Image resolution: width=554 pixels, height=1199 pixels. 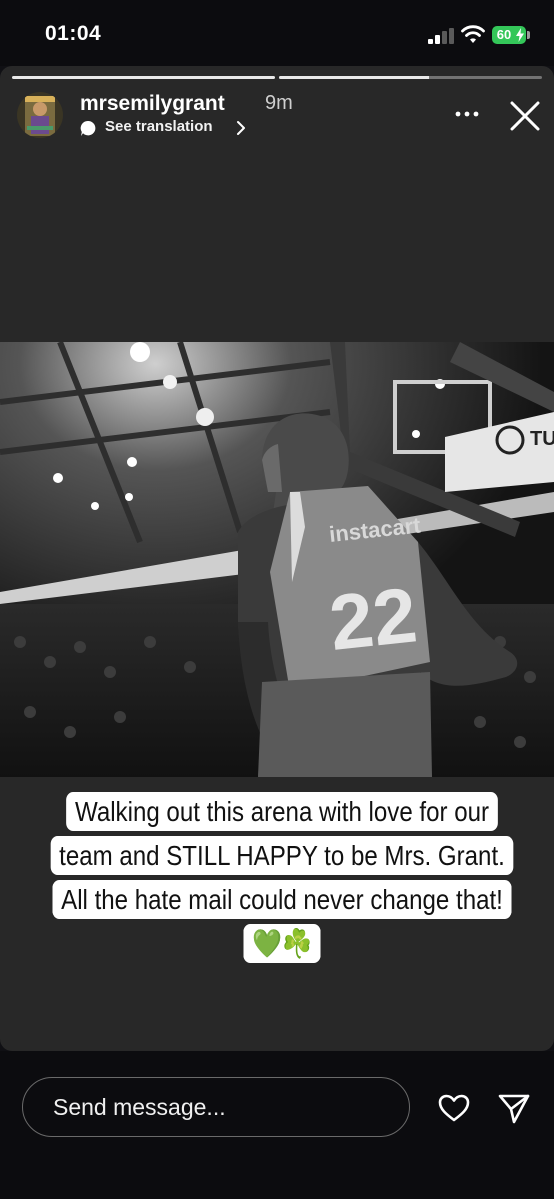 What do you see at coordinates (504, 34) in the screenshot?
I see `battery-level: 60` at bounding box center [504, 34].